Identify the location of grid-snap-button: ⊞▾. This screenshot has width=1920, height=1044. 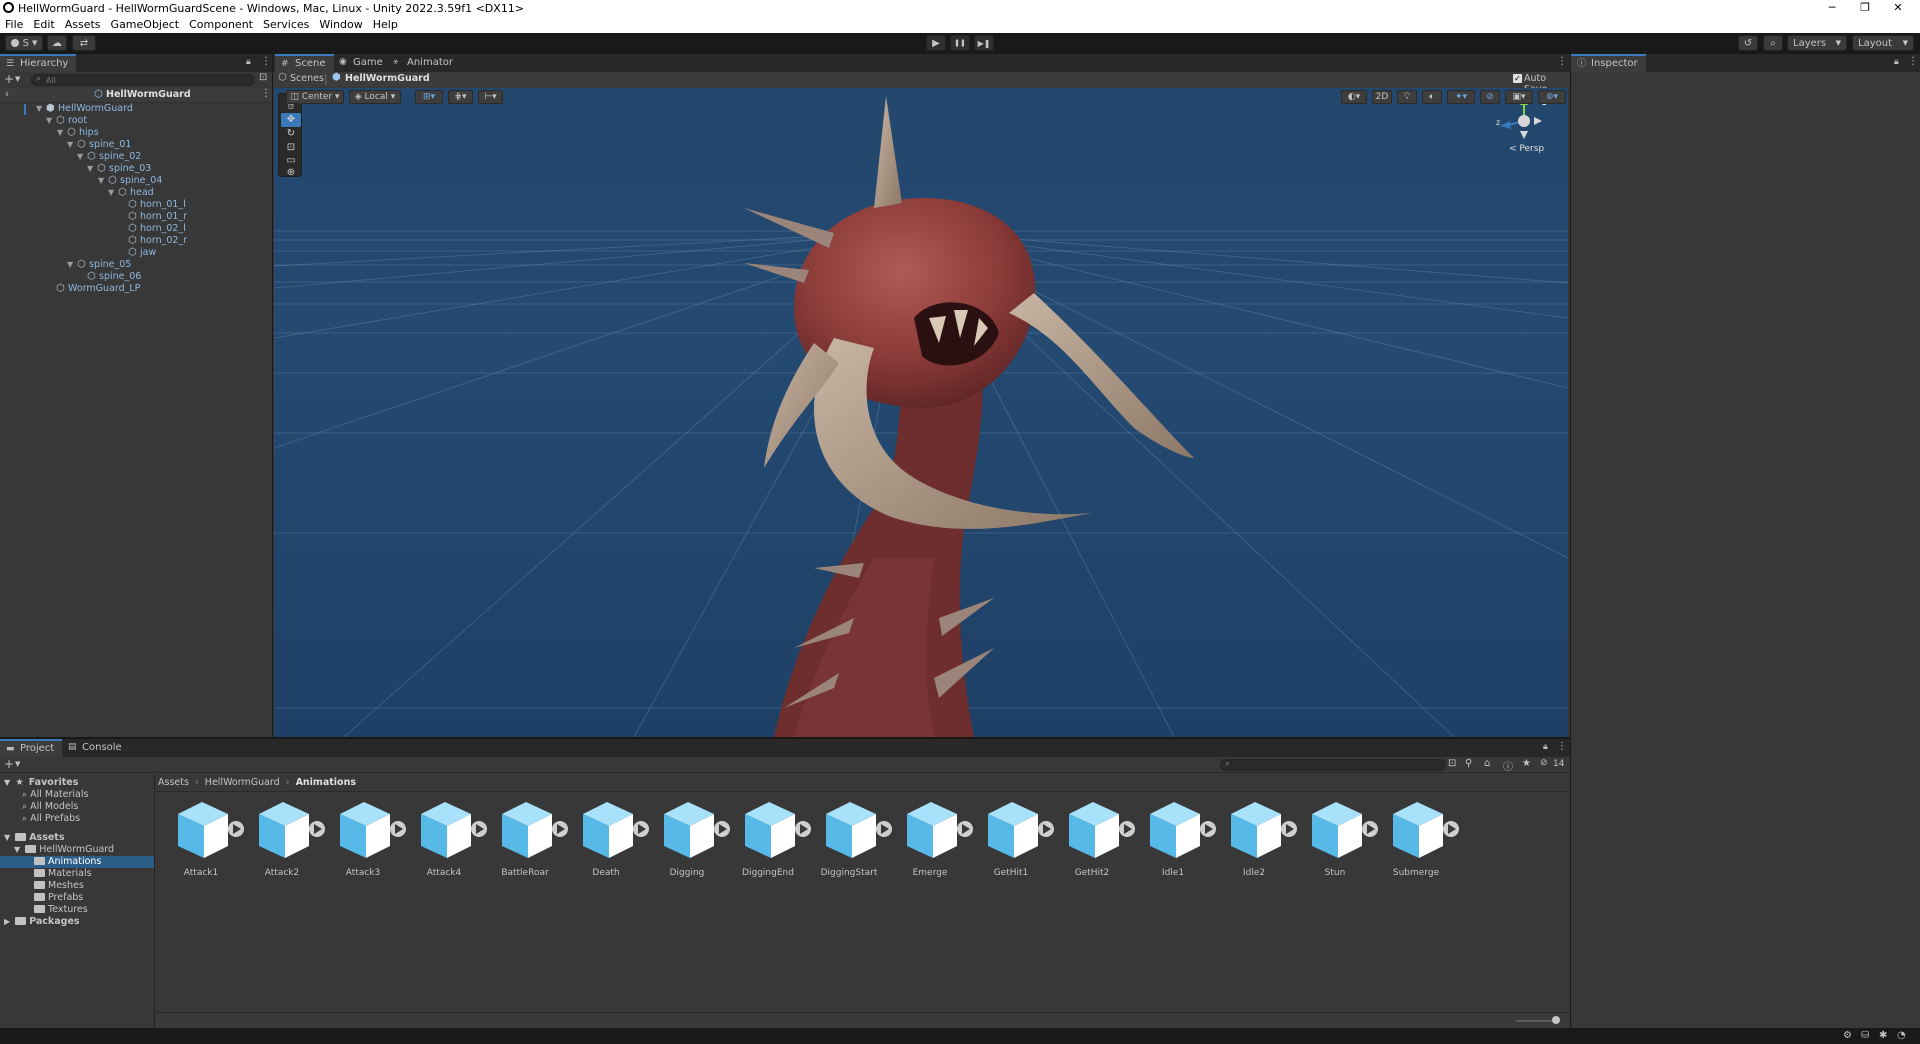
(429, 97).